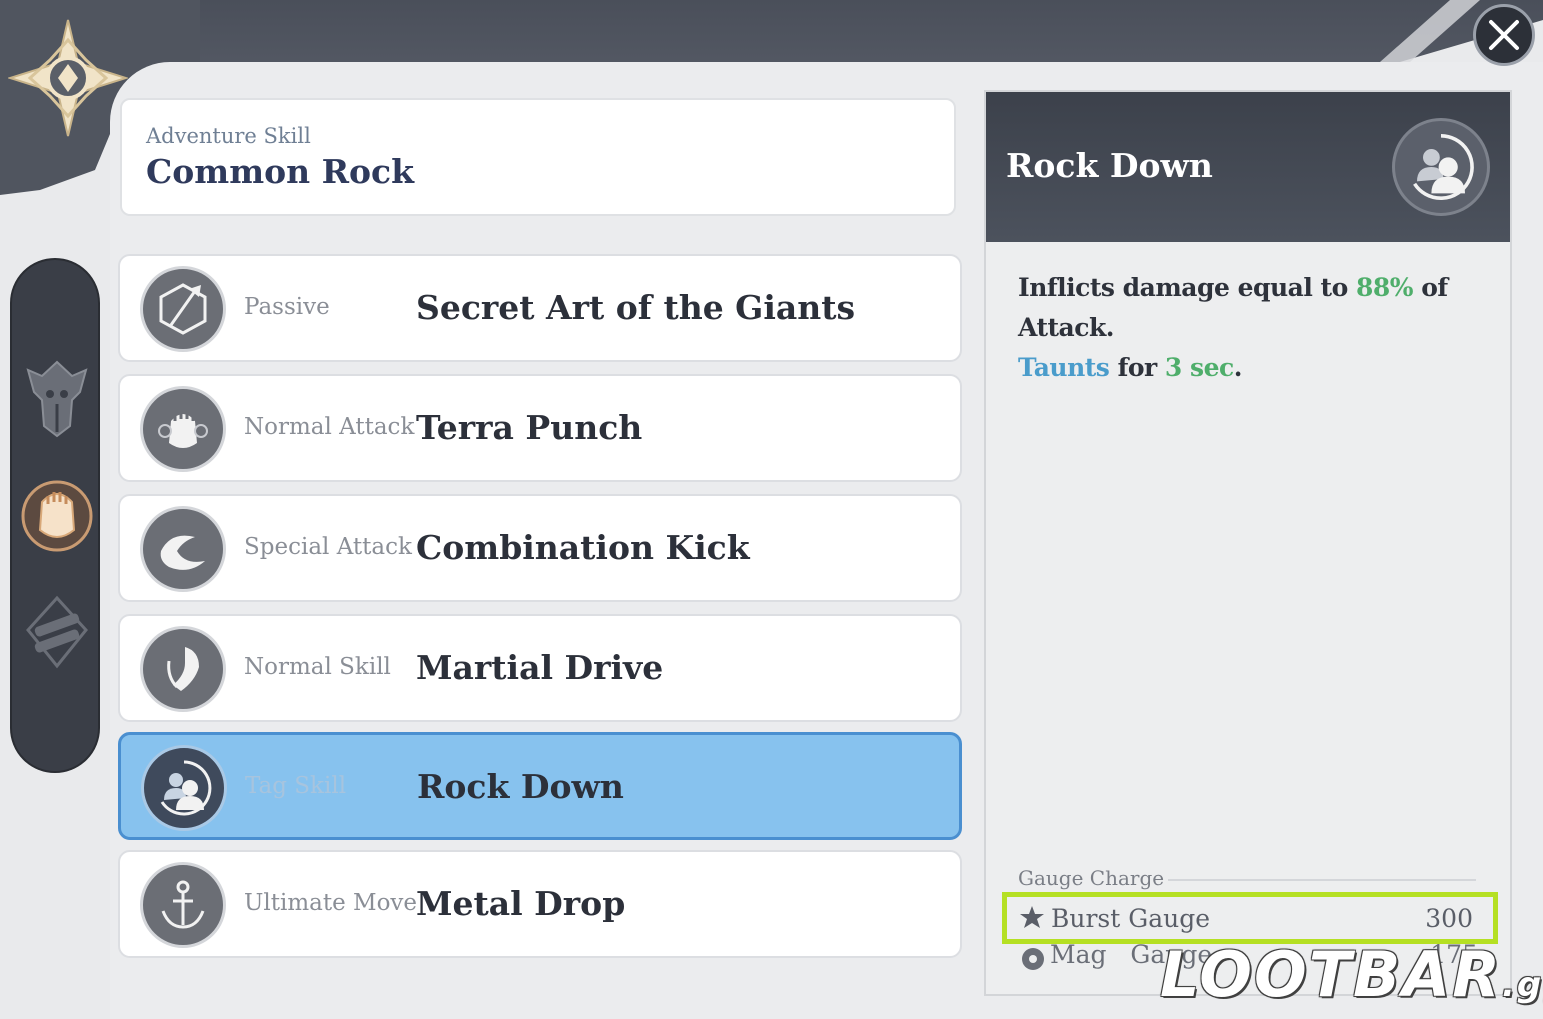  I want to click on lootbar-watermark: LOOTBAR.gg, so click(1351, 974).